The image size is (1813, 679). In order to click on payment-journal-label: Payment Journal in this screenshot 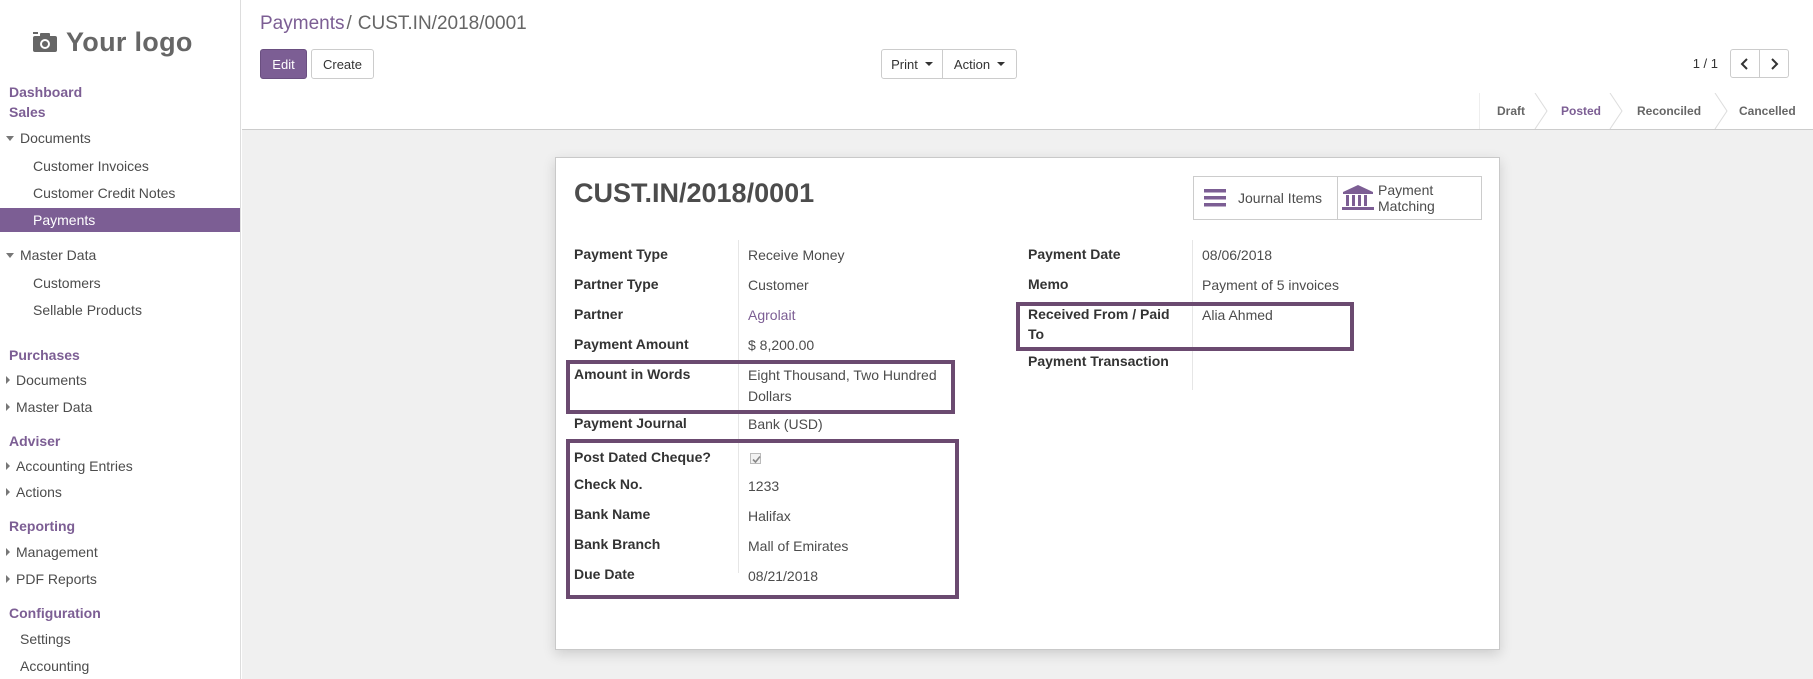, I will do `click(630, 423)`.